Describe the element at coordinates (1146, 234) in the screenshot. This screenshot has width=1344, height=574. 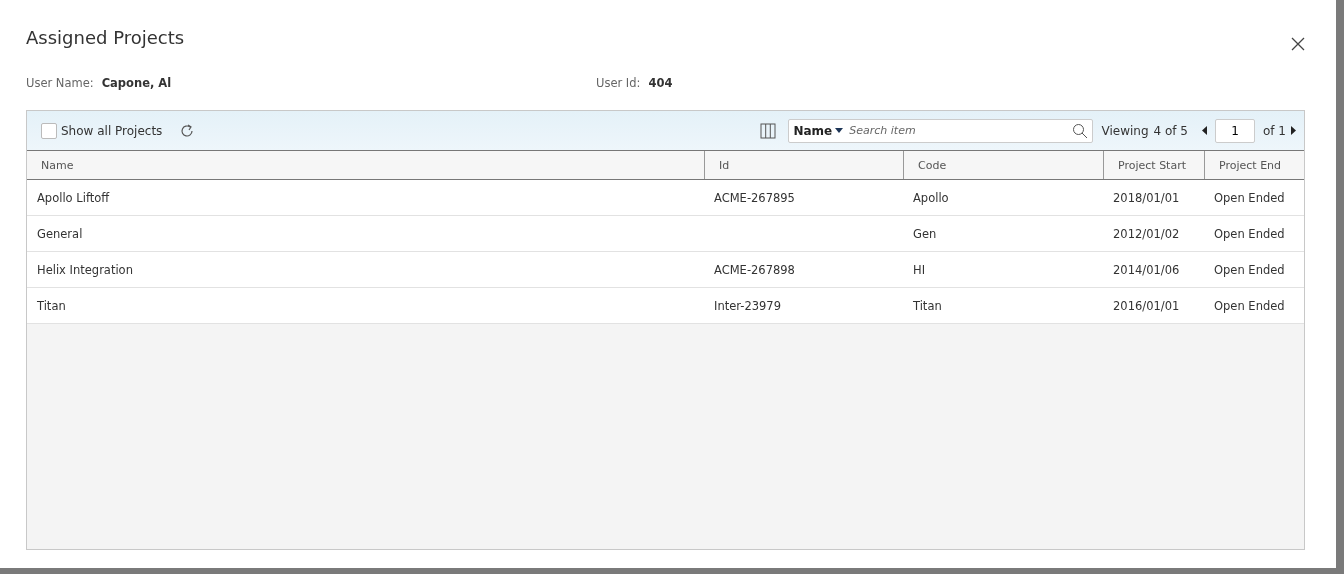
I see `table-cell-text: 2012/01/02` at that location.